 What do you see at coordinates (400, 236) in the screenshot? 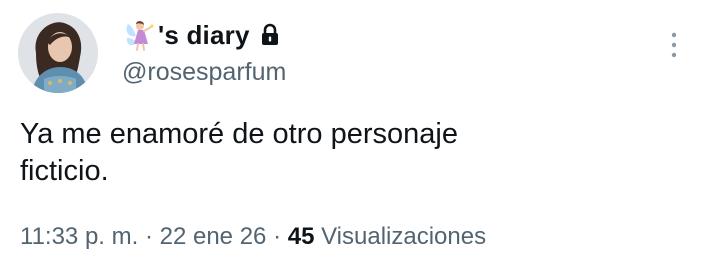
I see `views-label: Visualizaciones` at bounding box center [400, 236].